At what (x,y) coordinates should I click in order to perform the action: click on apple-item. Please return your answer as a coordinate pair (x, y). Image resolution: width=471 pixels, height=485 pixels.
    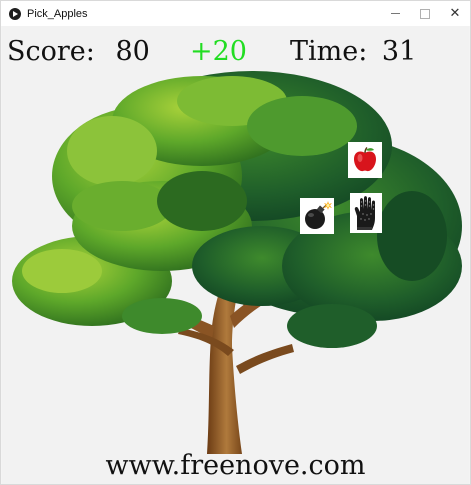
    Looking at the image, I should click on (365, 160).